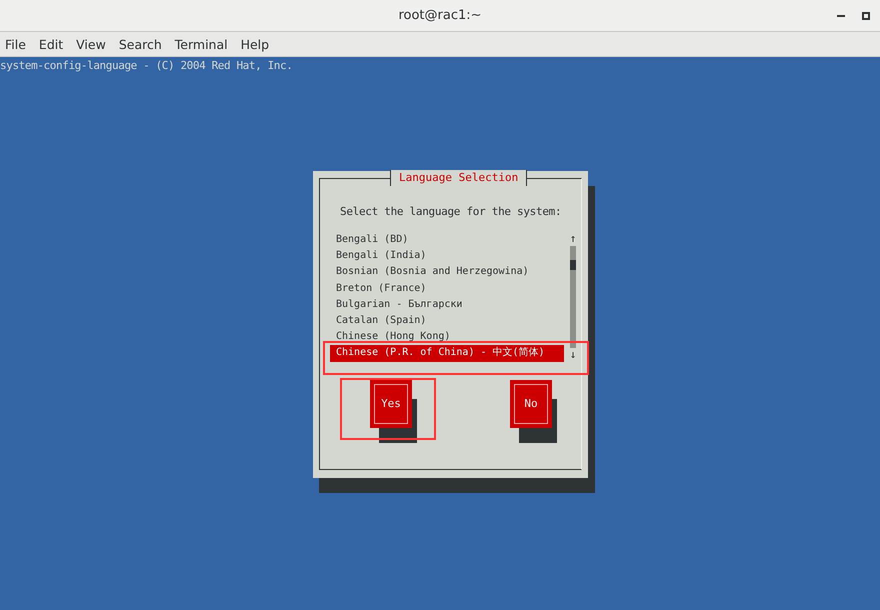 This screenshot has height=610, width=880. Describe the element at coordinates (573, 355) in the screenshot. I see `scroll-down-arrow: ↓` at that location.